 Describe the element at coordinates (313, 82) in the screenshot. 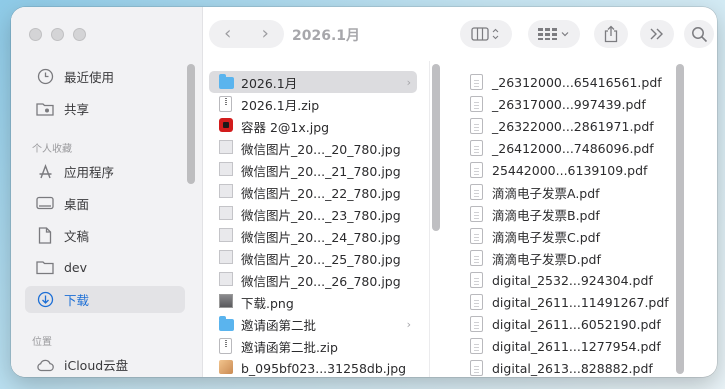

I see `folder-row: 2026.1月 ›` at that location.